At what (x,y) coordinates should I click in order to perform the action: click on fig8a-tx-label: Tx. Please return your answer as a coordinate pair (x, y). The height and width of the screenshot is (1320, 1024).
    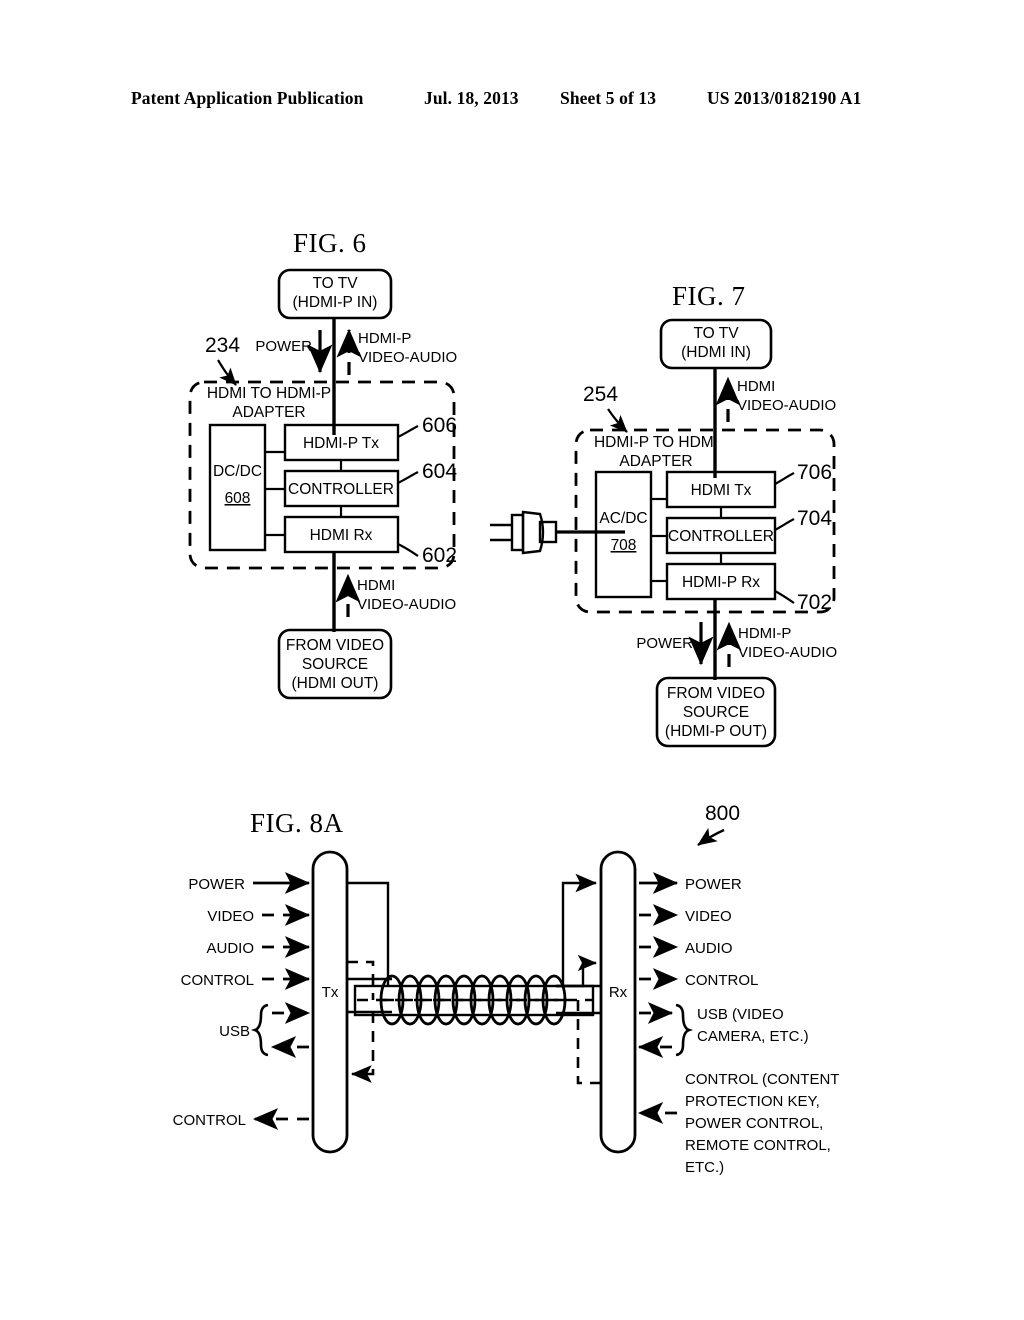
    Looking at the image, I should click on (330, 992).